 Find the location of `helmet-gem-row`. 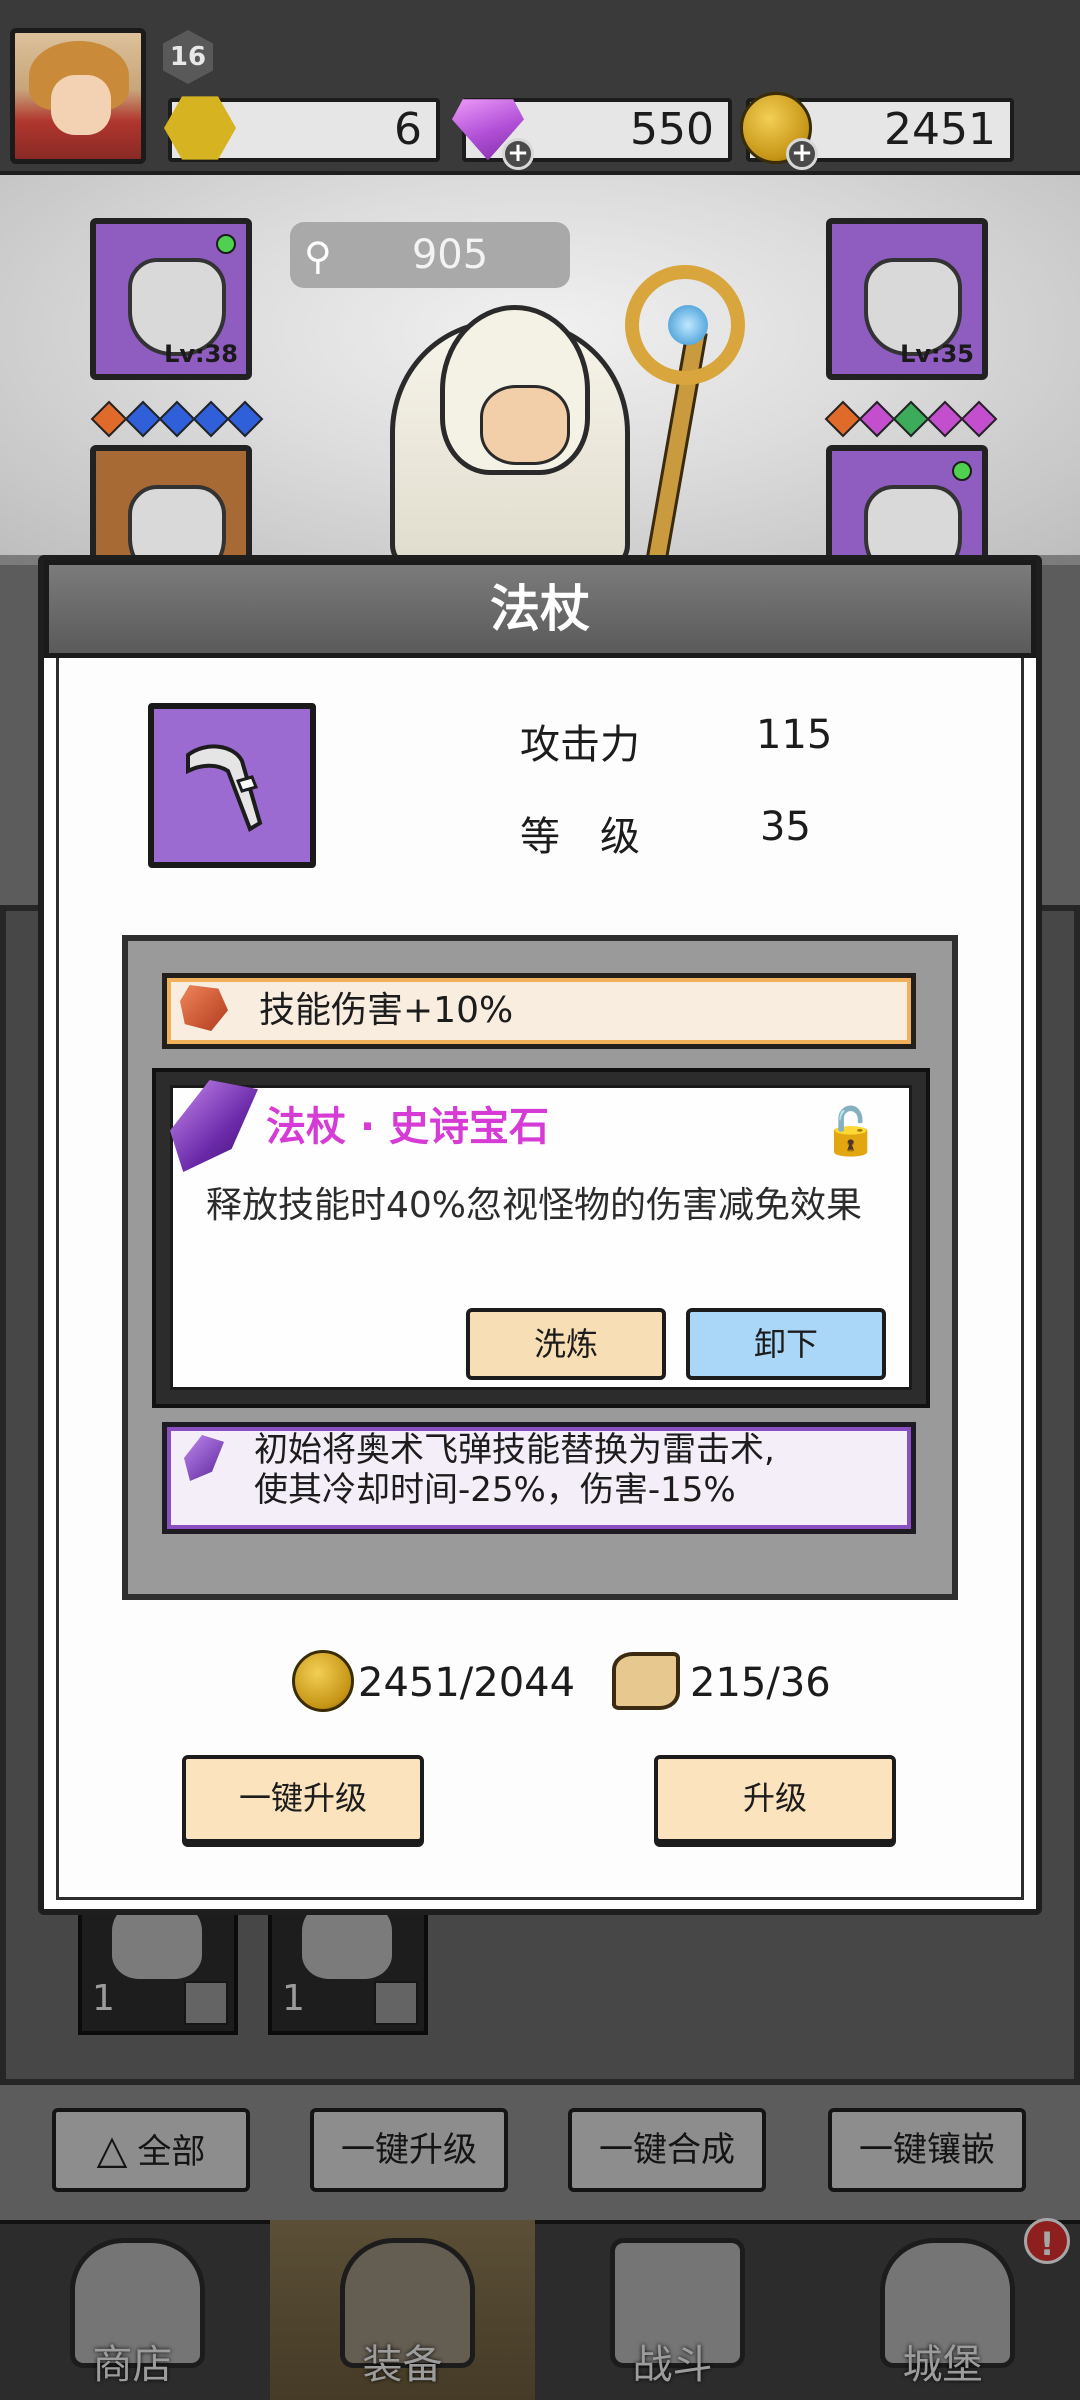

helmet-gem-row is located at coordinates (177, 419).